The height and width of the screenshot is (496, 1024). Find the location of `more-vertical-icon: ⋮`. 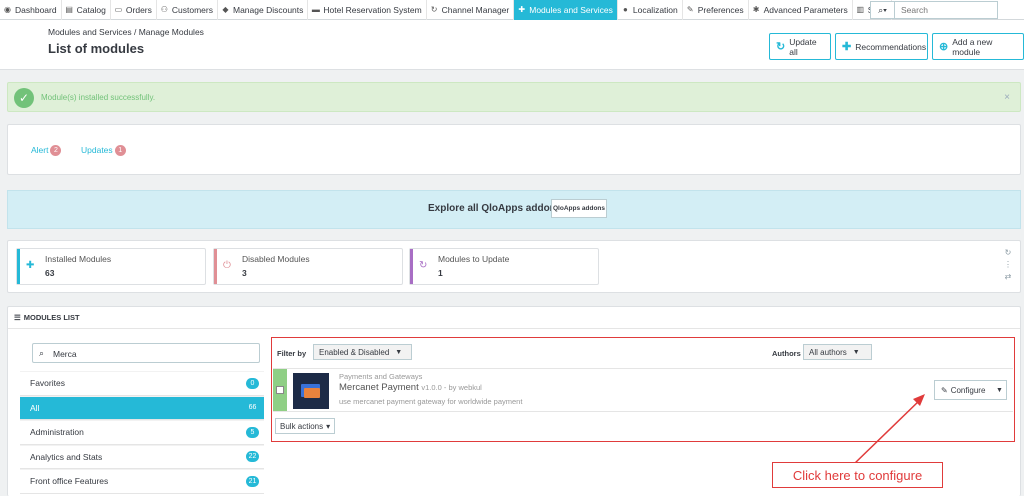

more-vertical-icon: ⋮ is located at coordinates (1008, 264).